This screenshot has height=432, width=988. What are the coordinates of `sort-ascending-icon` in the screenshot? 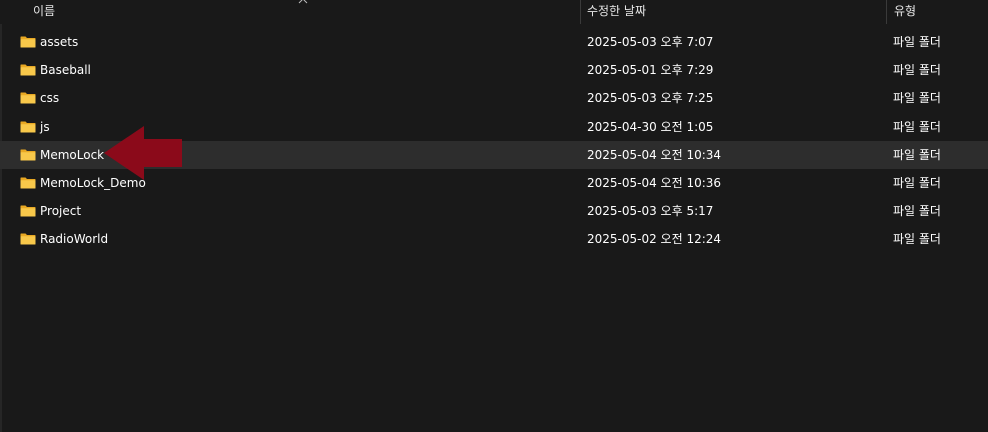 It's located at (303, 2).